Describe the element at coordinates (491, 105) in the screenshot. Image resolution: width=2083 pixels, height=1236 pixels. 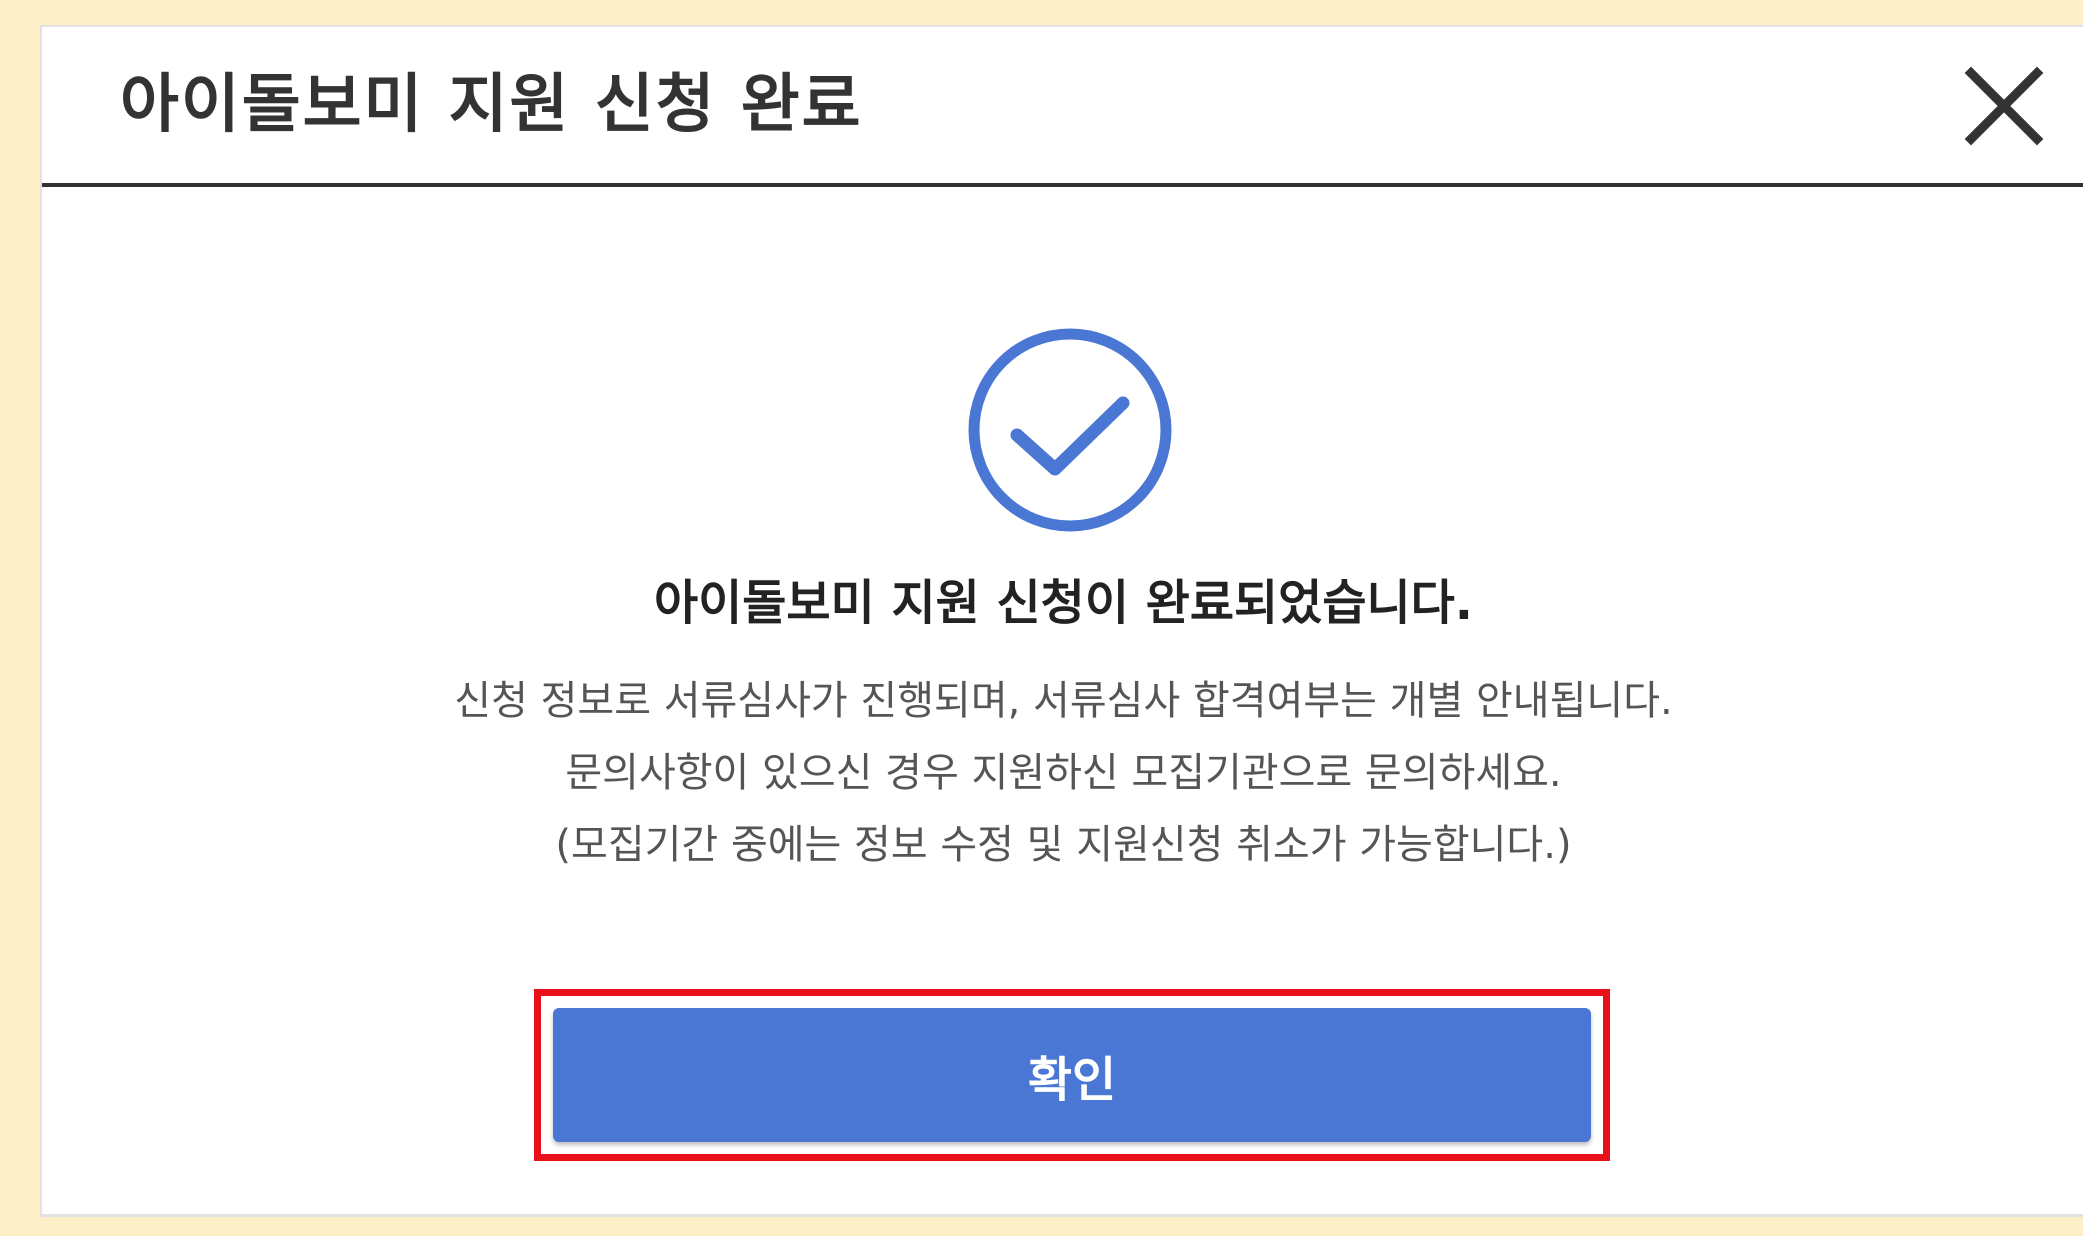
I see `dialog-title: 아이돌보미 지원 신청 완료` at that location.